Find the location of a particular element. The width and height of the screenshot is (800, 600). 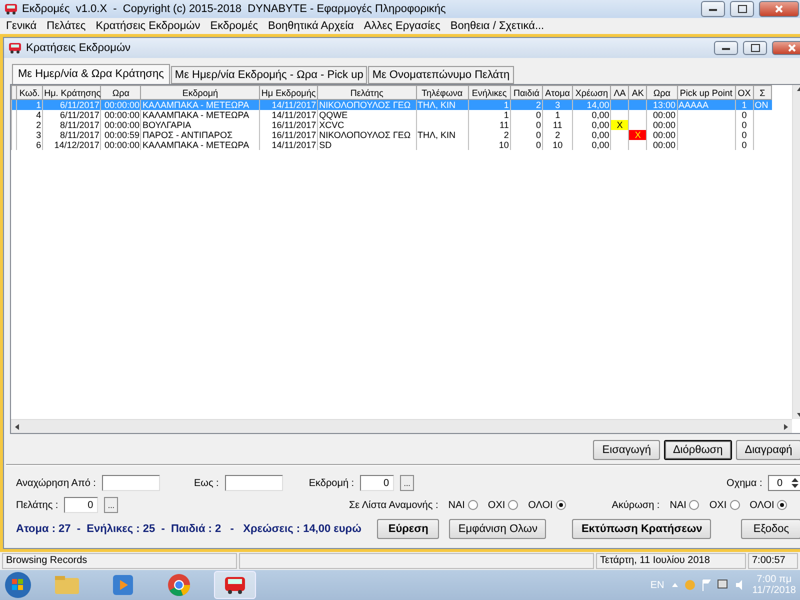

column-header: Πελάτης is located at coordinates (367, 93).